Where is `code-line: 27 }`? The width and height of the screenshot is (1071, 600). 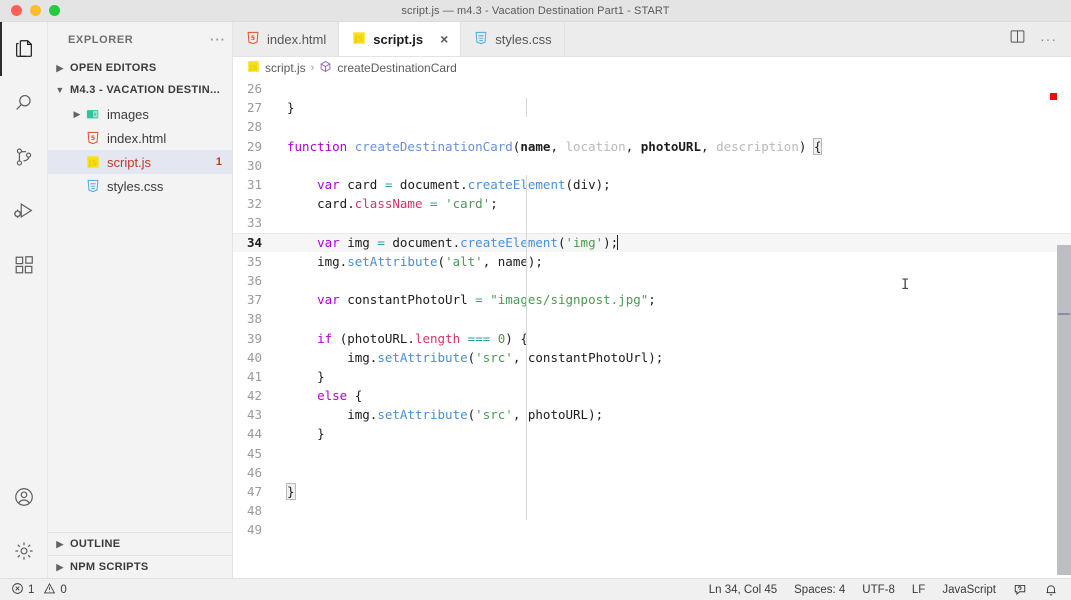 code-line: 27 } is located at coordinates (652, 107).